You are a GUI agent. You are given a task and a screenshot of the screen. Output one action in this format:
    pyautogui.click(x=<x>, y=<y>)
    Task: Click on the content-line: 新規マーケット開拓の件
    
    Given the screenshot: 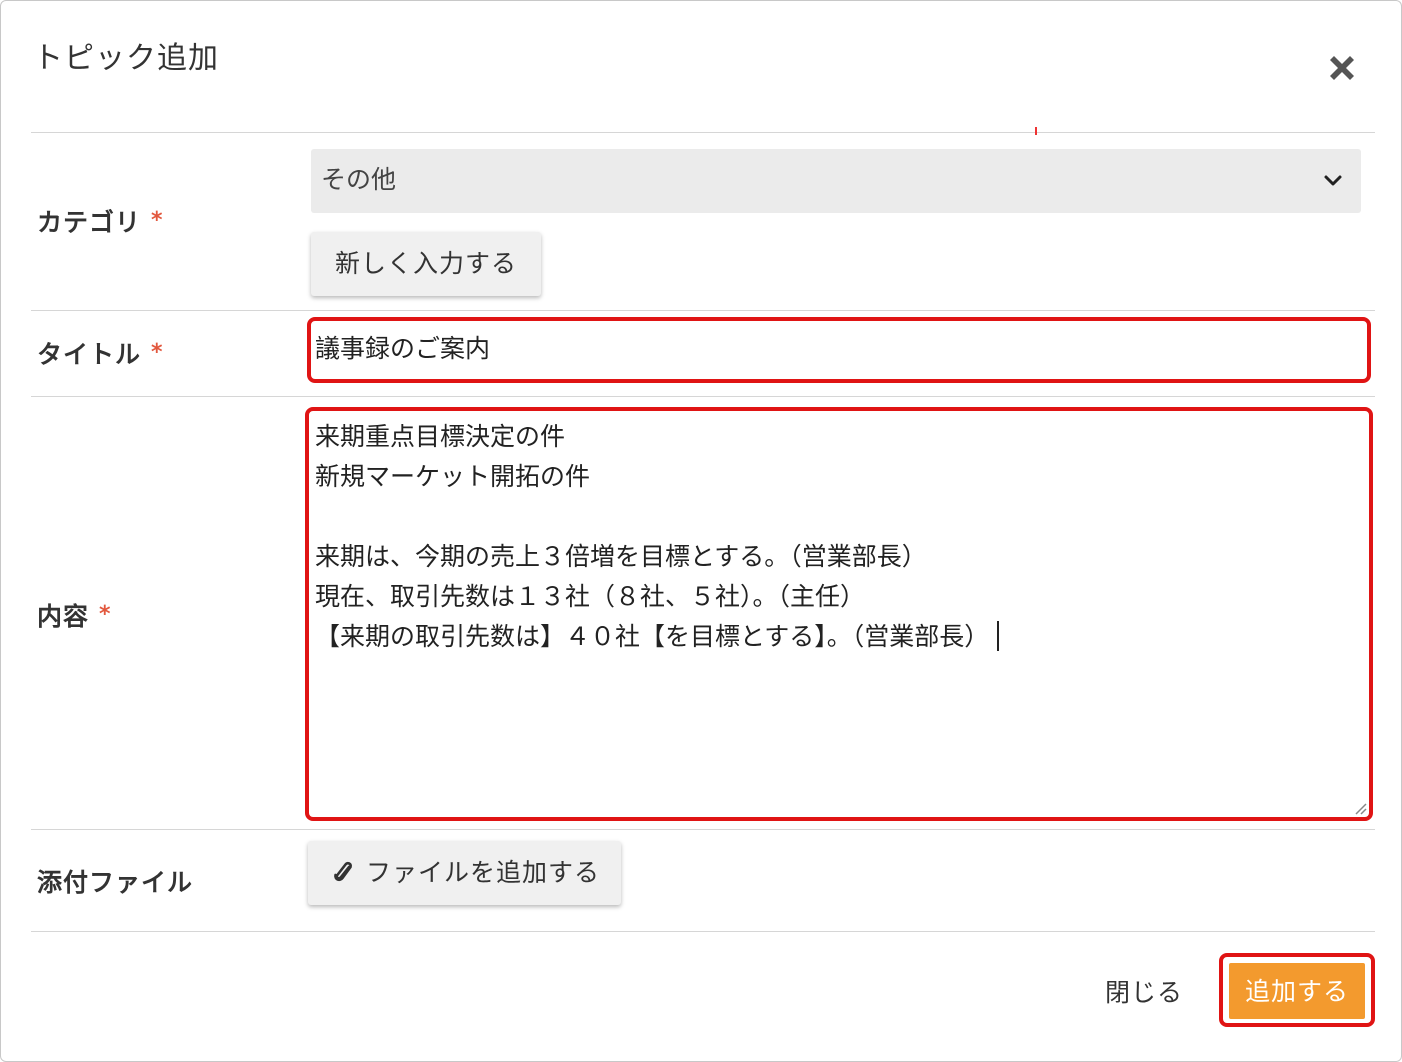 What is the action you would take?
    pyautogui.click(x=453, y=476)
    